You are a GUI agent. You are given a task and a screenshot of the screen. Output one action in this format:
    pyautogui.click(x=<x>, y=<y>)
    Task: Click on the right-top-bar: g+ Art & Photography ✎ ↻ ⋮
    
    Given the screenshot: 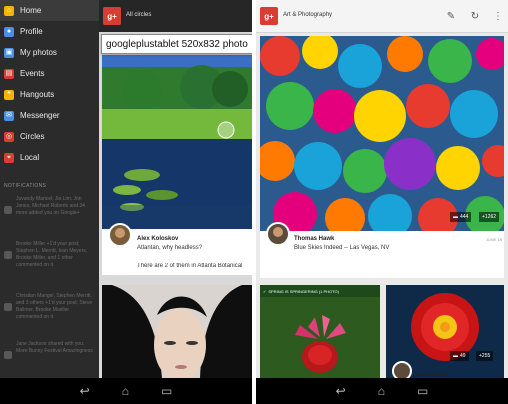 What is the action you would take?
    pyautogui.click(x=382, y=16)
    